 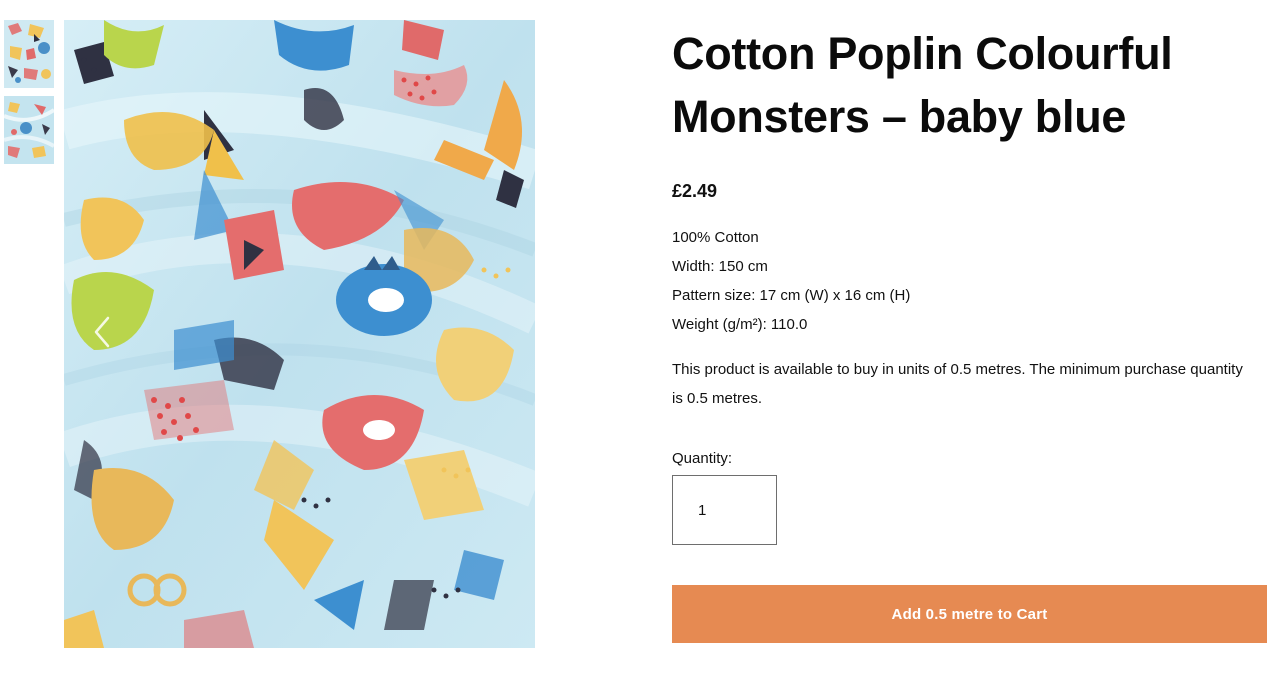 What do you see at coordinates (791, 295) in the screenshot?
I see `spec-pattern-size: Pattern size: 17 cm (W) x 16 cm (H)` at bounding box center [791, 295].